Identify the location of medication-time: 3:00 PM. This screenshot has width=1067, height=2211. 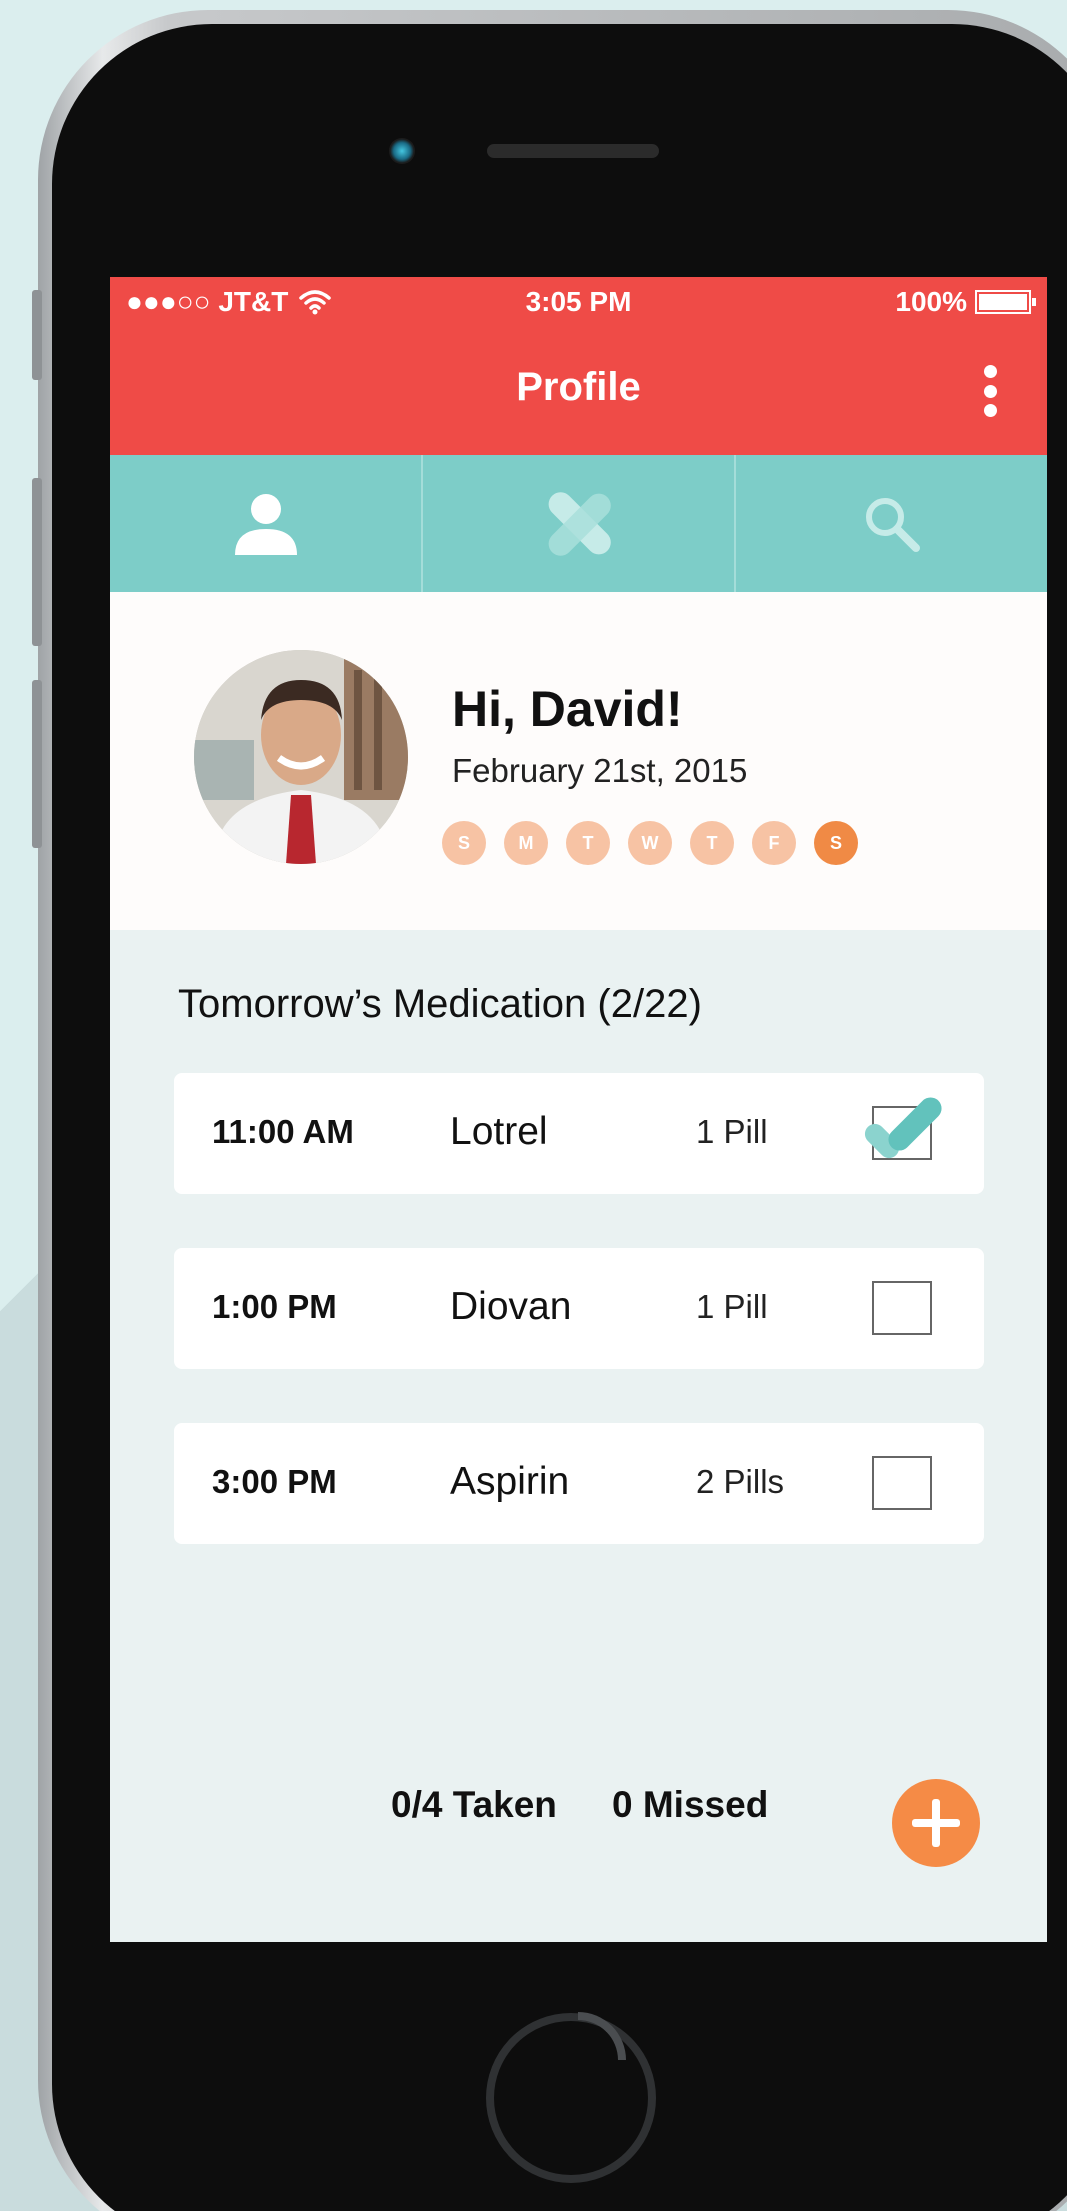
(274, 1481).